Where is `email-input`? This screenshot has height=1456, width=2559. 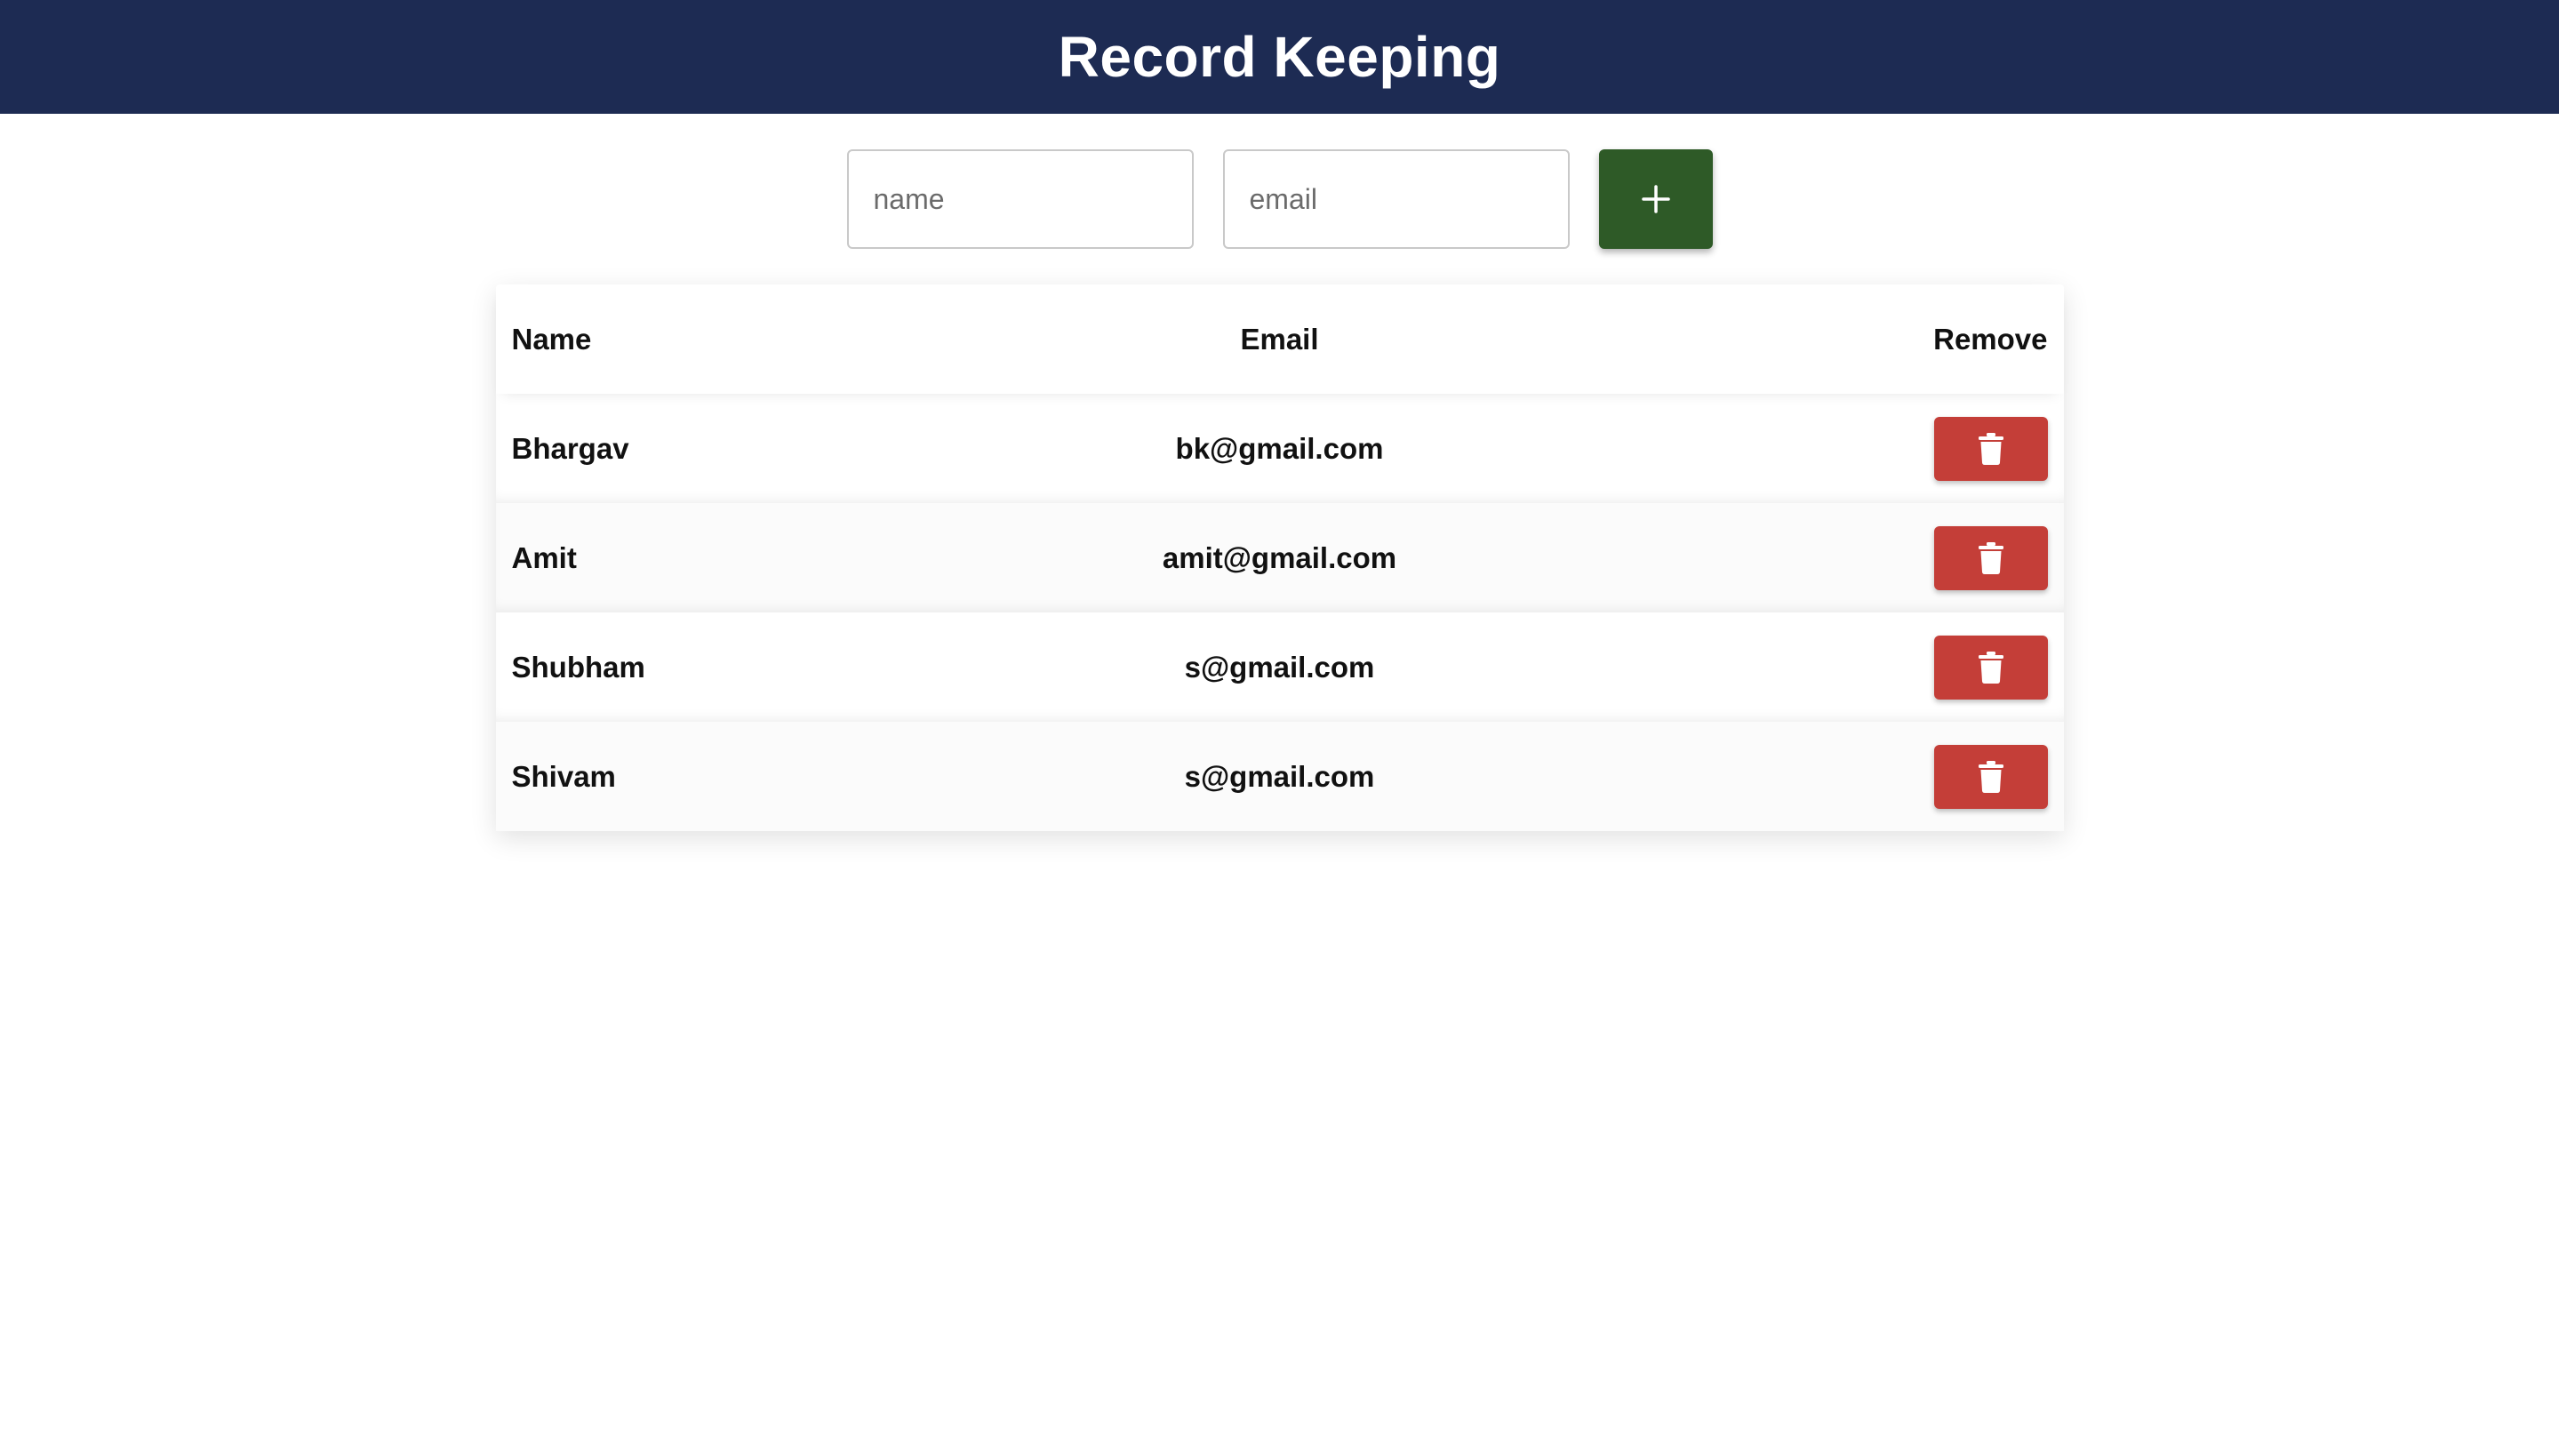 email-input is located at coordinates (1396, 199).